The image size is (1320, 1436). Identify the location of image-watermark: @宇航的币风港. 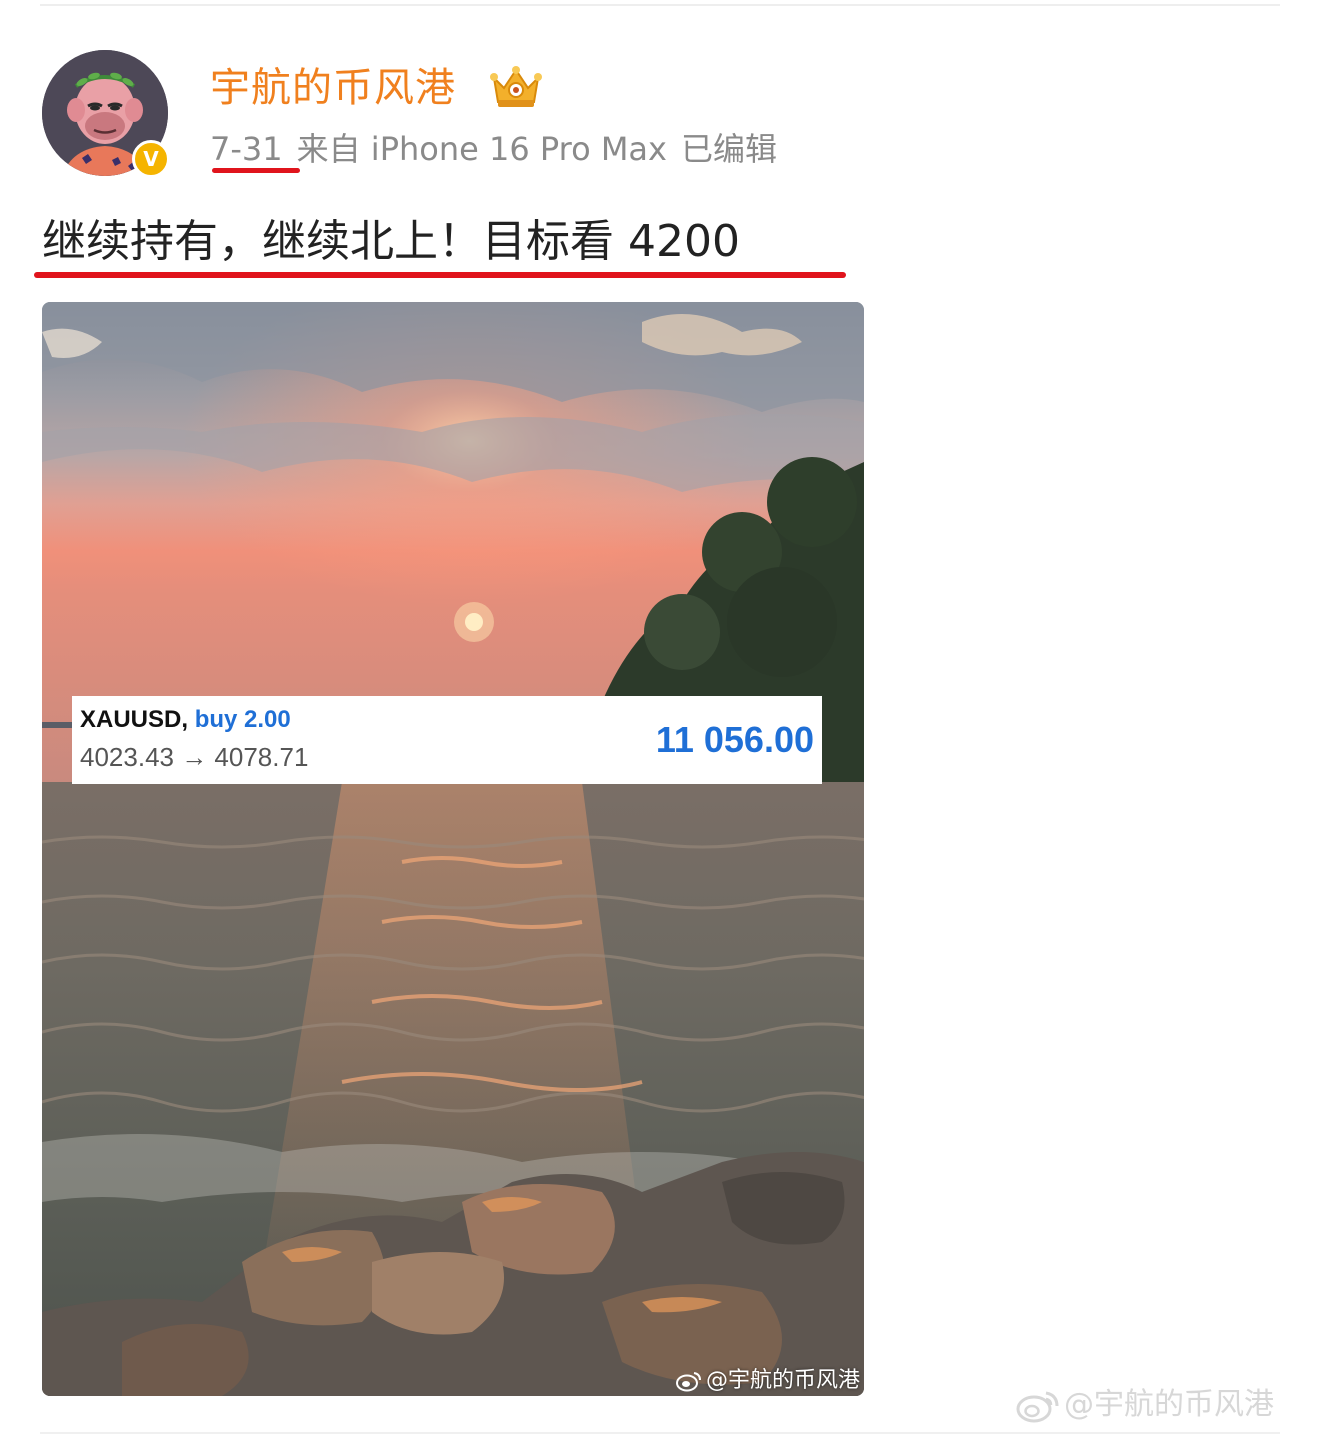
(768, 1381).